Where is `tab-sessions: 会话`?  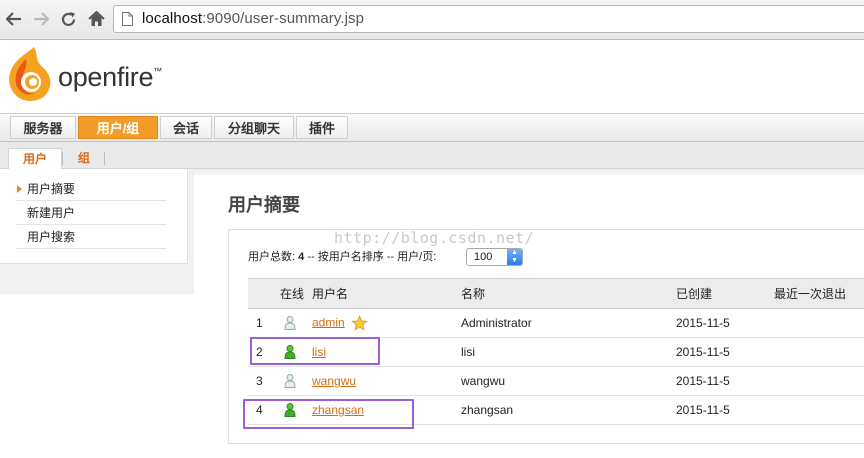
tab-sessions: 会话 is located at coordinates (186, 127).